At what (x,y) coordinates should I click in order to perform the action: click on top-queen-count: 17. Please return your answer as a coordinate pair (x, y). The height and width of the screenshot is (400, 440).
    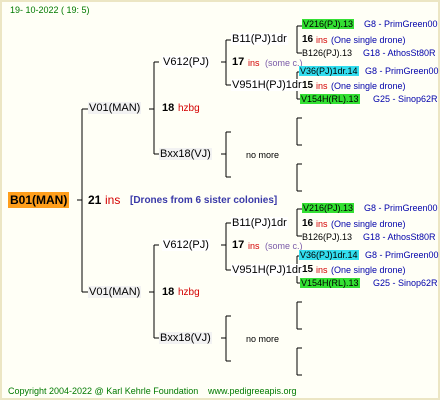
    Looking at the image, I should click on (238, 62).